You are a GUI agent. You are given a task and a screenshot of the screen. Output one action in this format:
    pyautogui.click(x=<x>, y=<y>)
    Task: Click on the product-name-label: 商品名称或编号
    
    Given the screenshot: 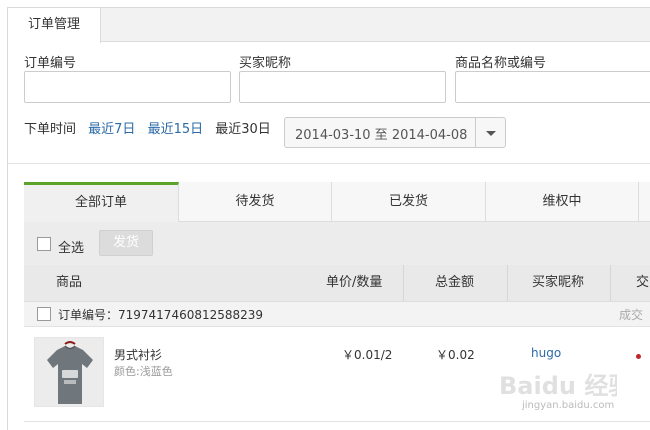 What is the action you would take?
    pyautogui.click(x=501, y=63)
    